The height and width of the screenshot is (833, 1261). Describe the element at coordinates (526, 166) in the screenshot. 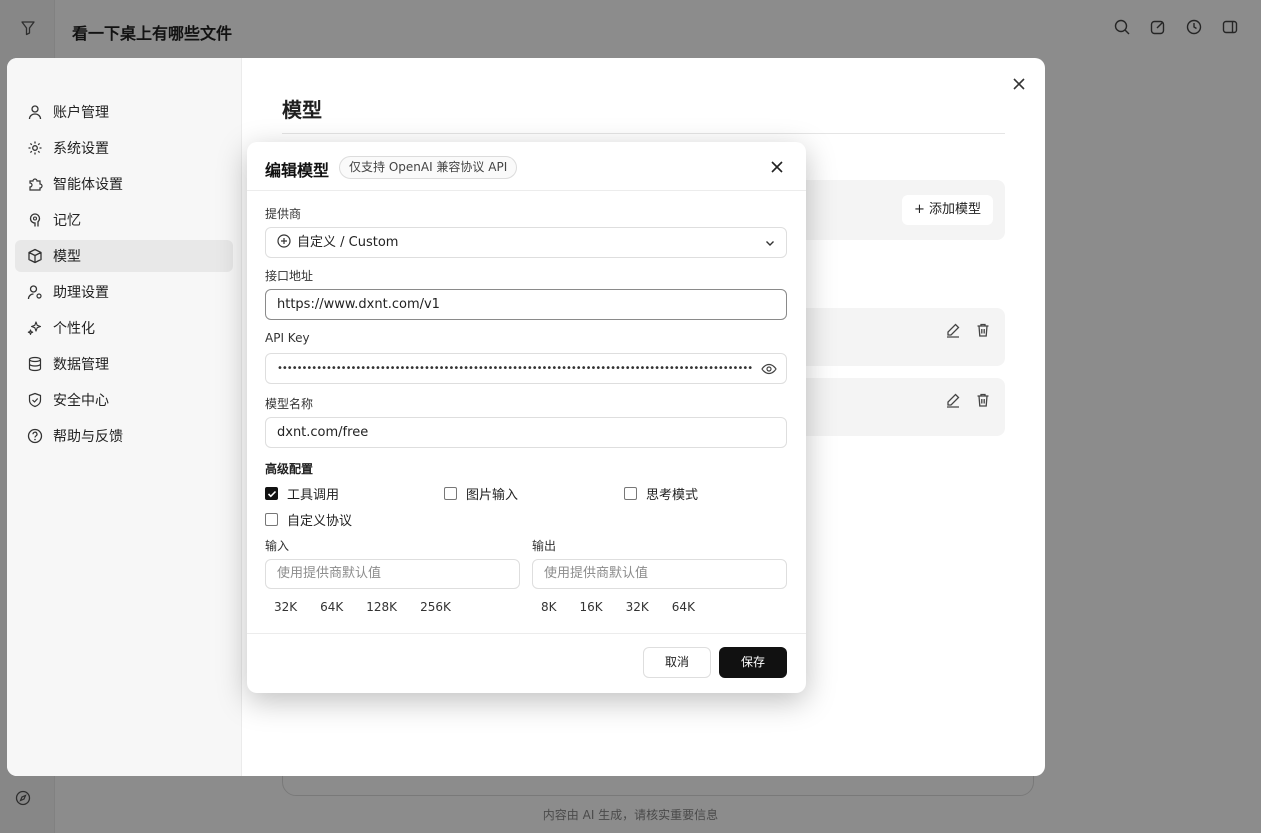

I see `modal-header: 编辑模型 仅支持 OpenAI 兼容协议 API` at that location.